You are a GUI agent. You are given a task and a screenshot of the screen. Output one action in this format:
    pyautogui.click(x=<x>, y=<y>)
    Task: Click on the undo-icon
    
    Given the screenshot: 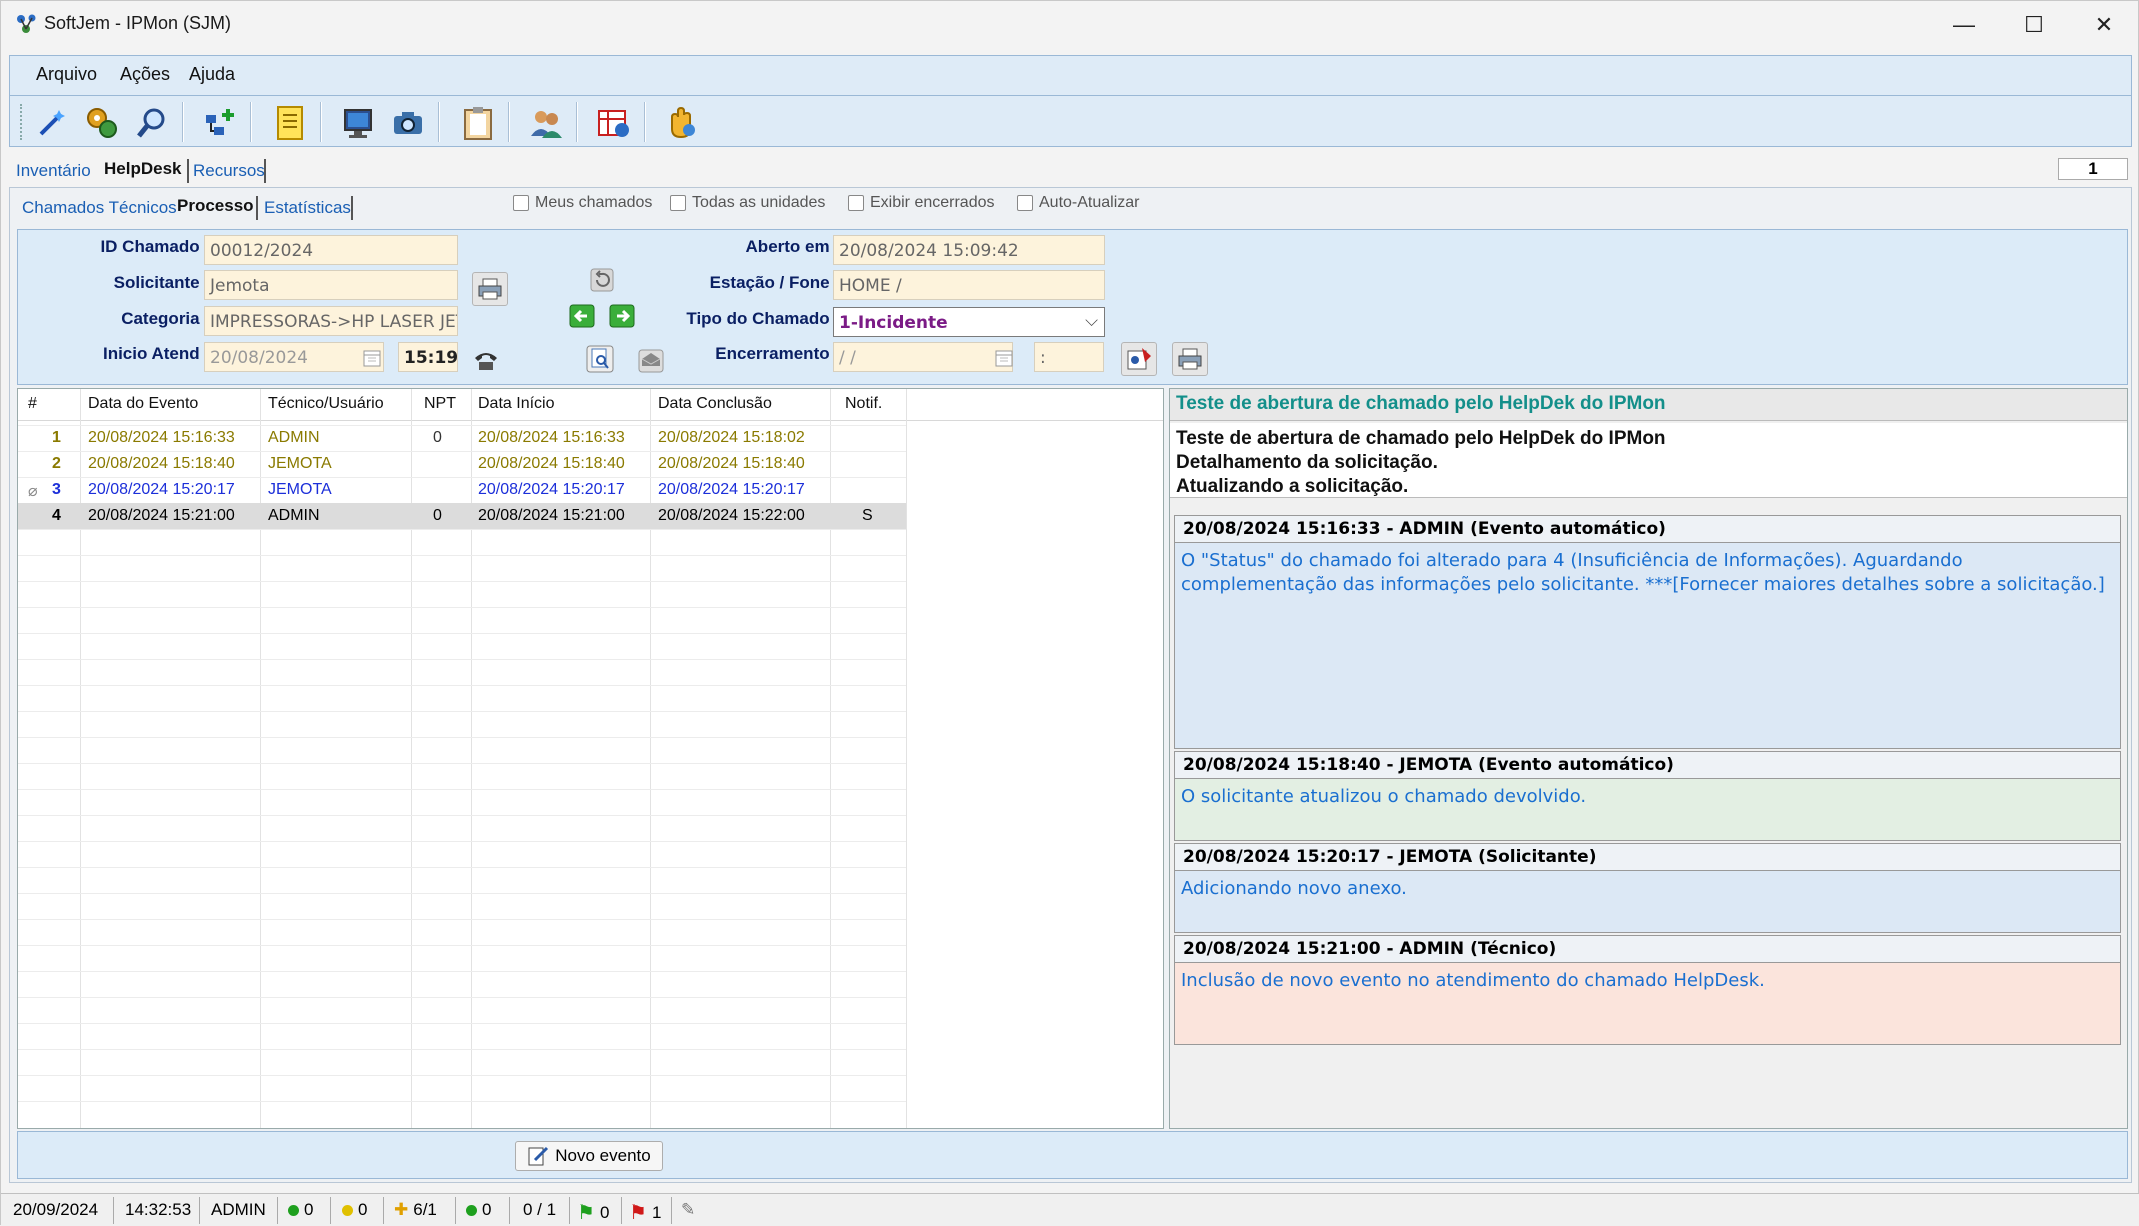 What is the action you would take?
    pyautogui.click(x=602, y=280)
    